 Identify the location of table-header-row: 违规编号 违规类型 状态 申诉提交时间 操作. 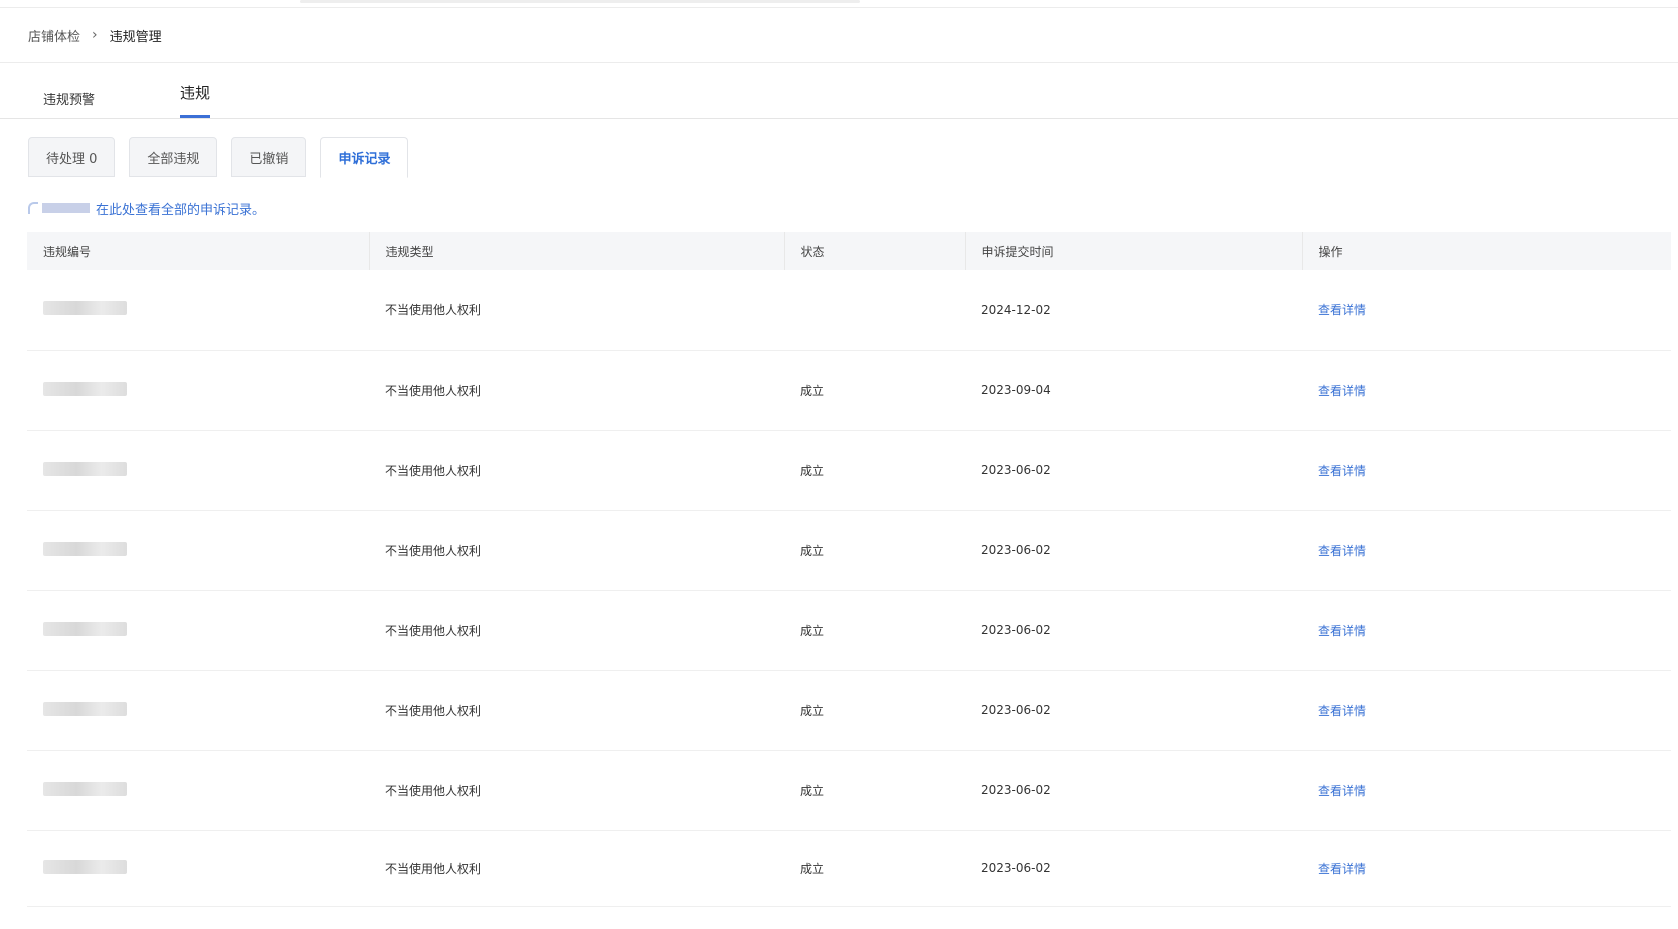
(849, 251).